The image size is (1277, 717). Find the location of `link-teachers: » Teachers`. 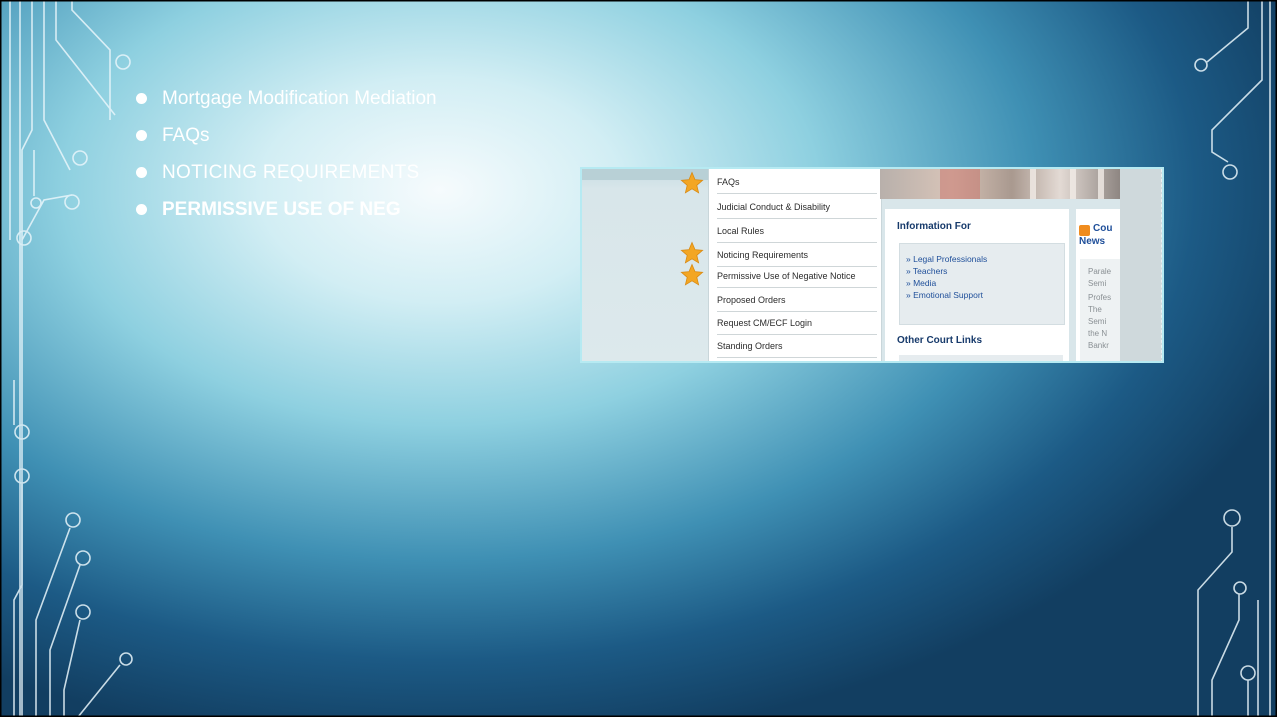

link-teachers: » Teachers is located at coordinates (926, 271).